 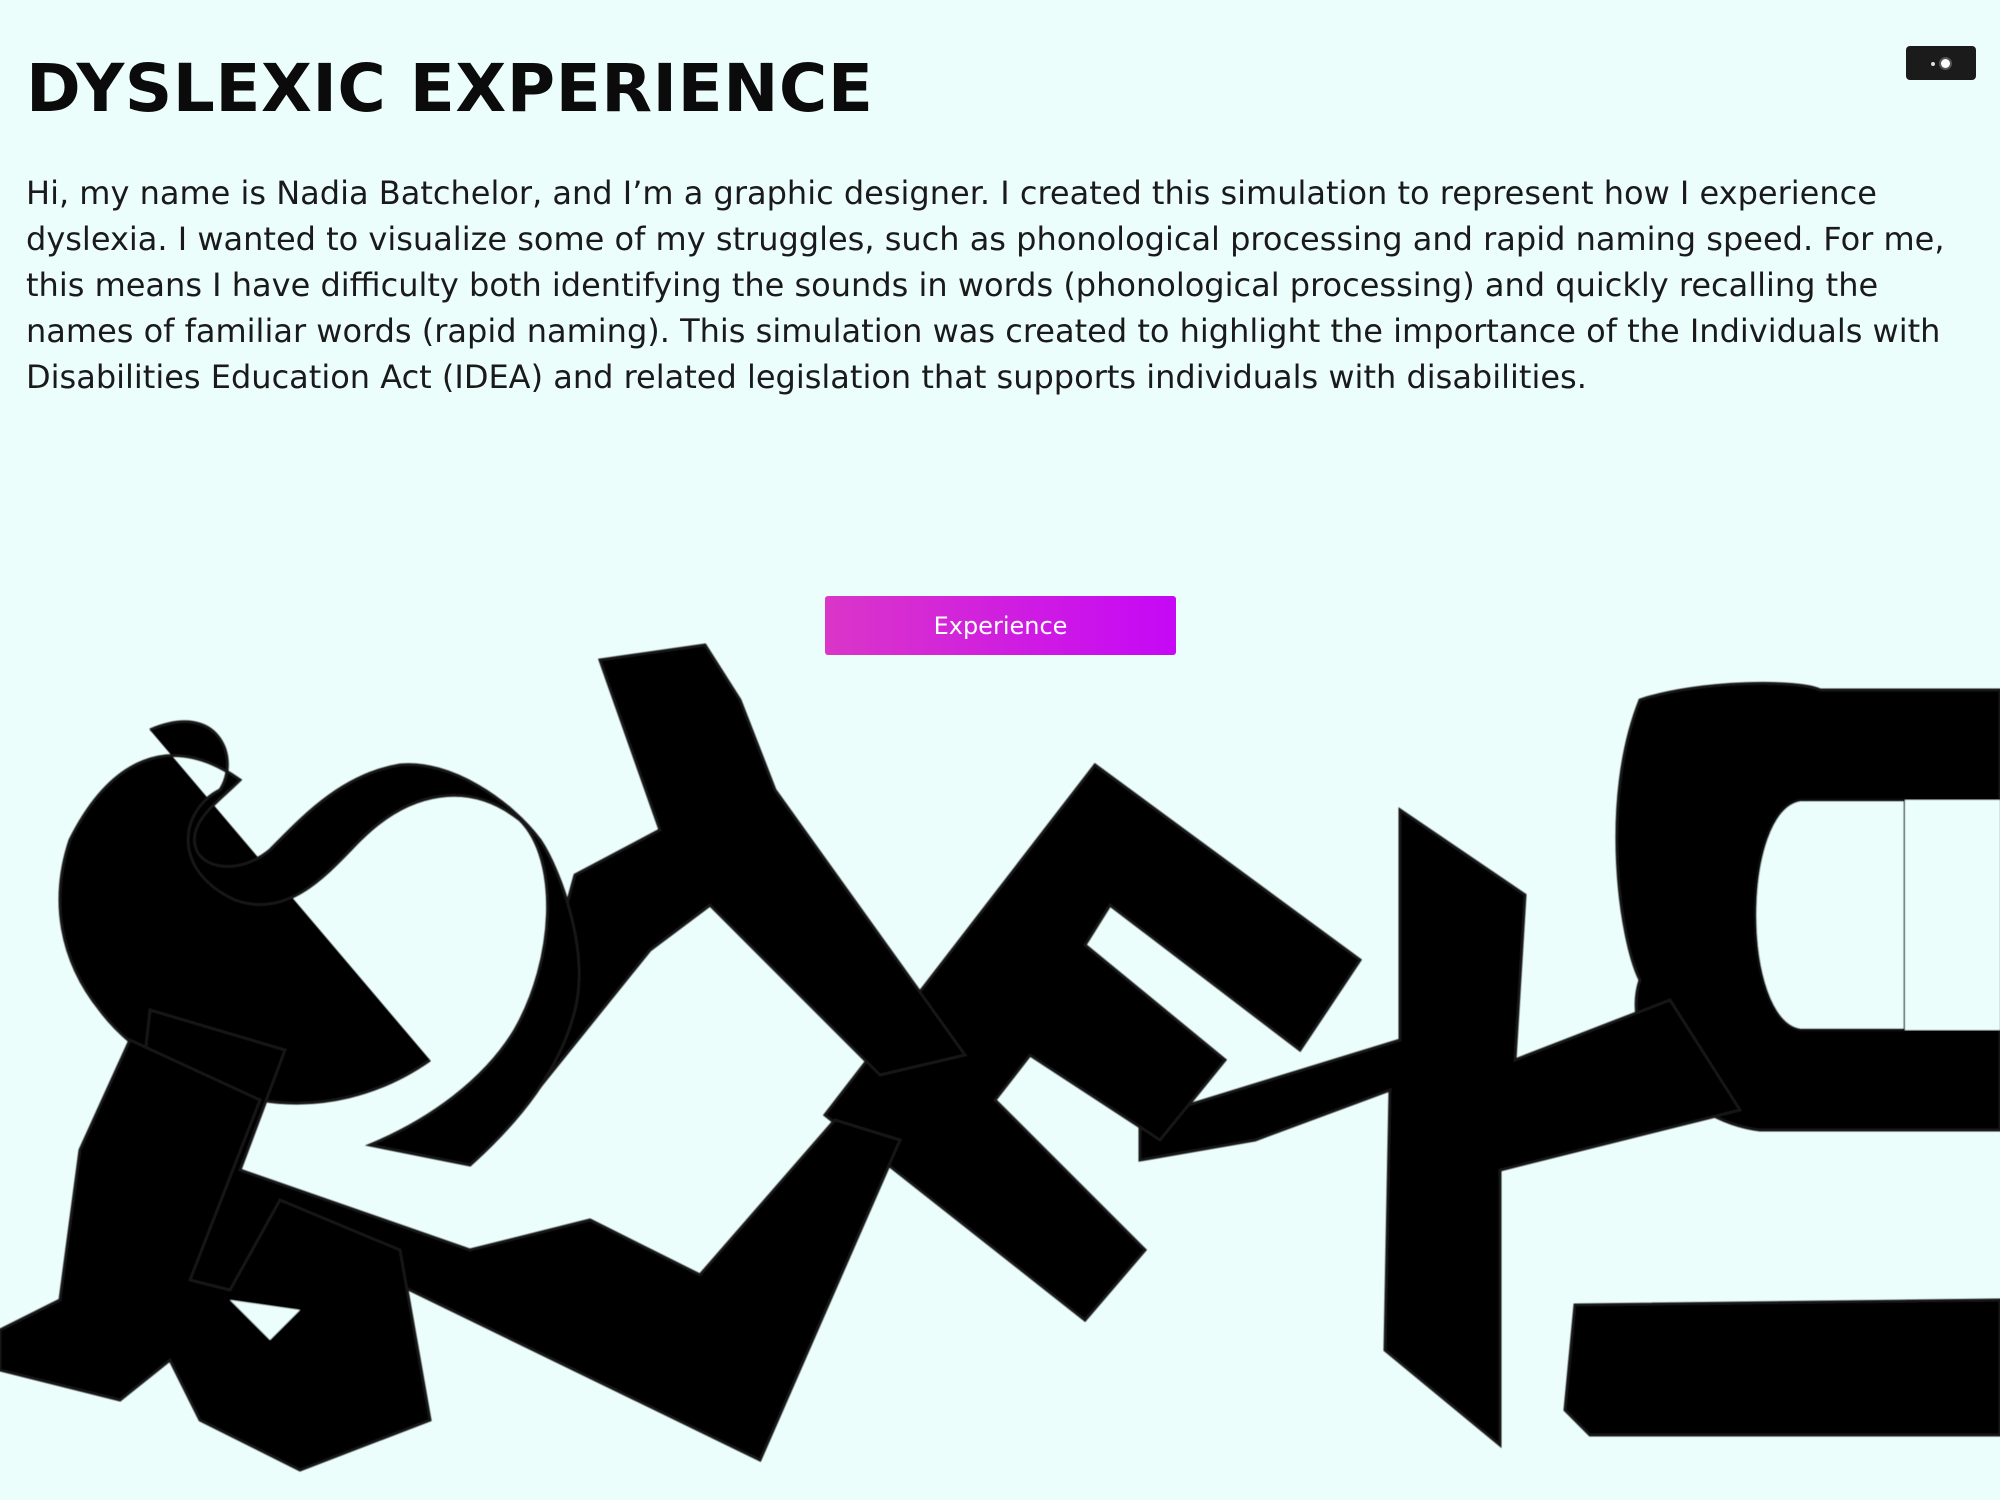 I want to click on artwork-letter-i, so click(x=1781, y=1367).